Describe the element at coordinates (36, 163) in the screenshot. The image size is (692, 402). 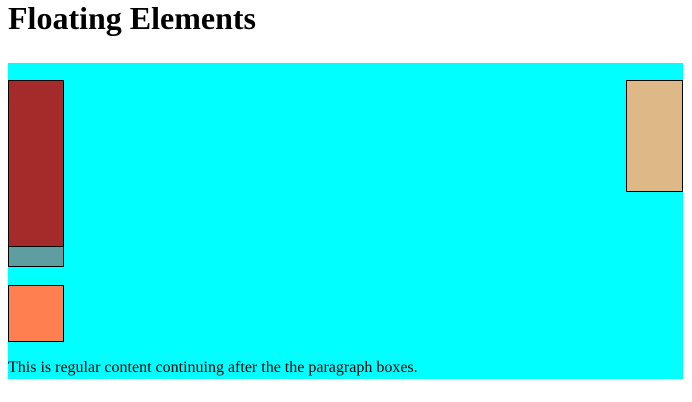
I see `float-box-brown` at that location.